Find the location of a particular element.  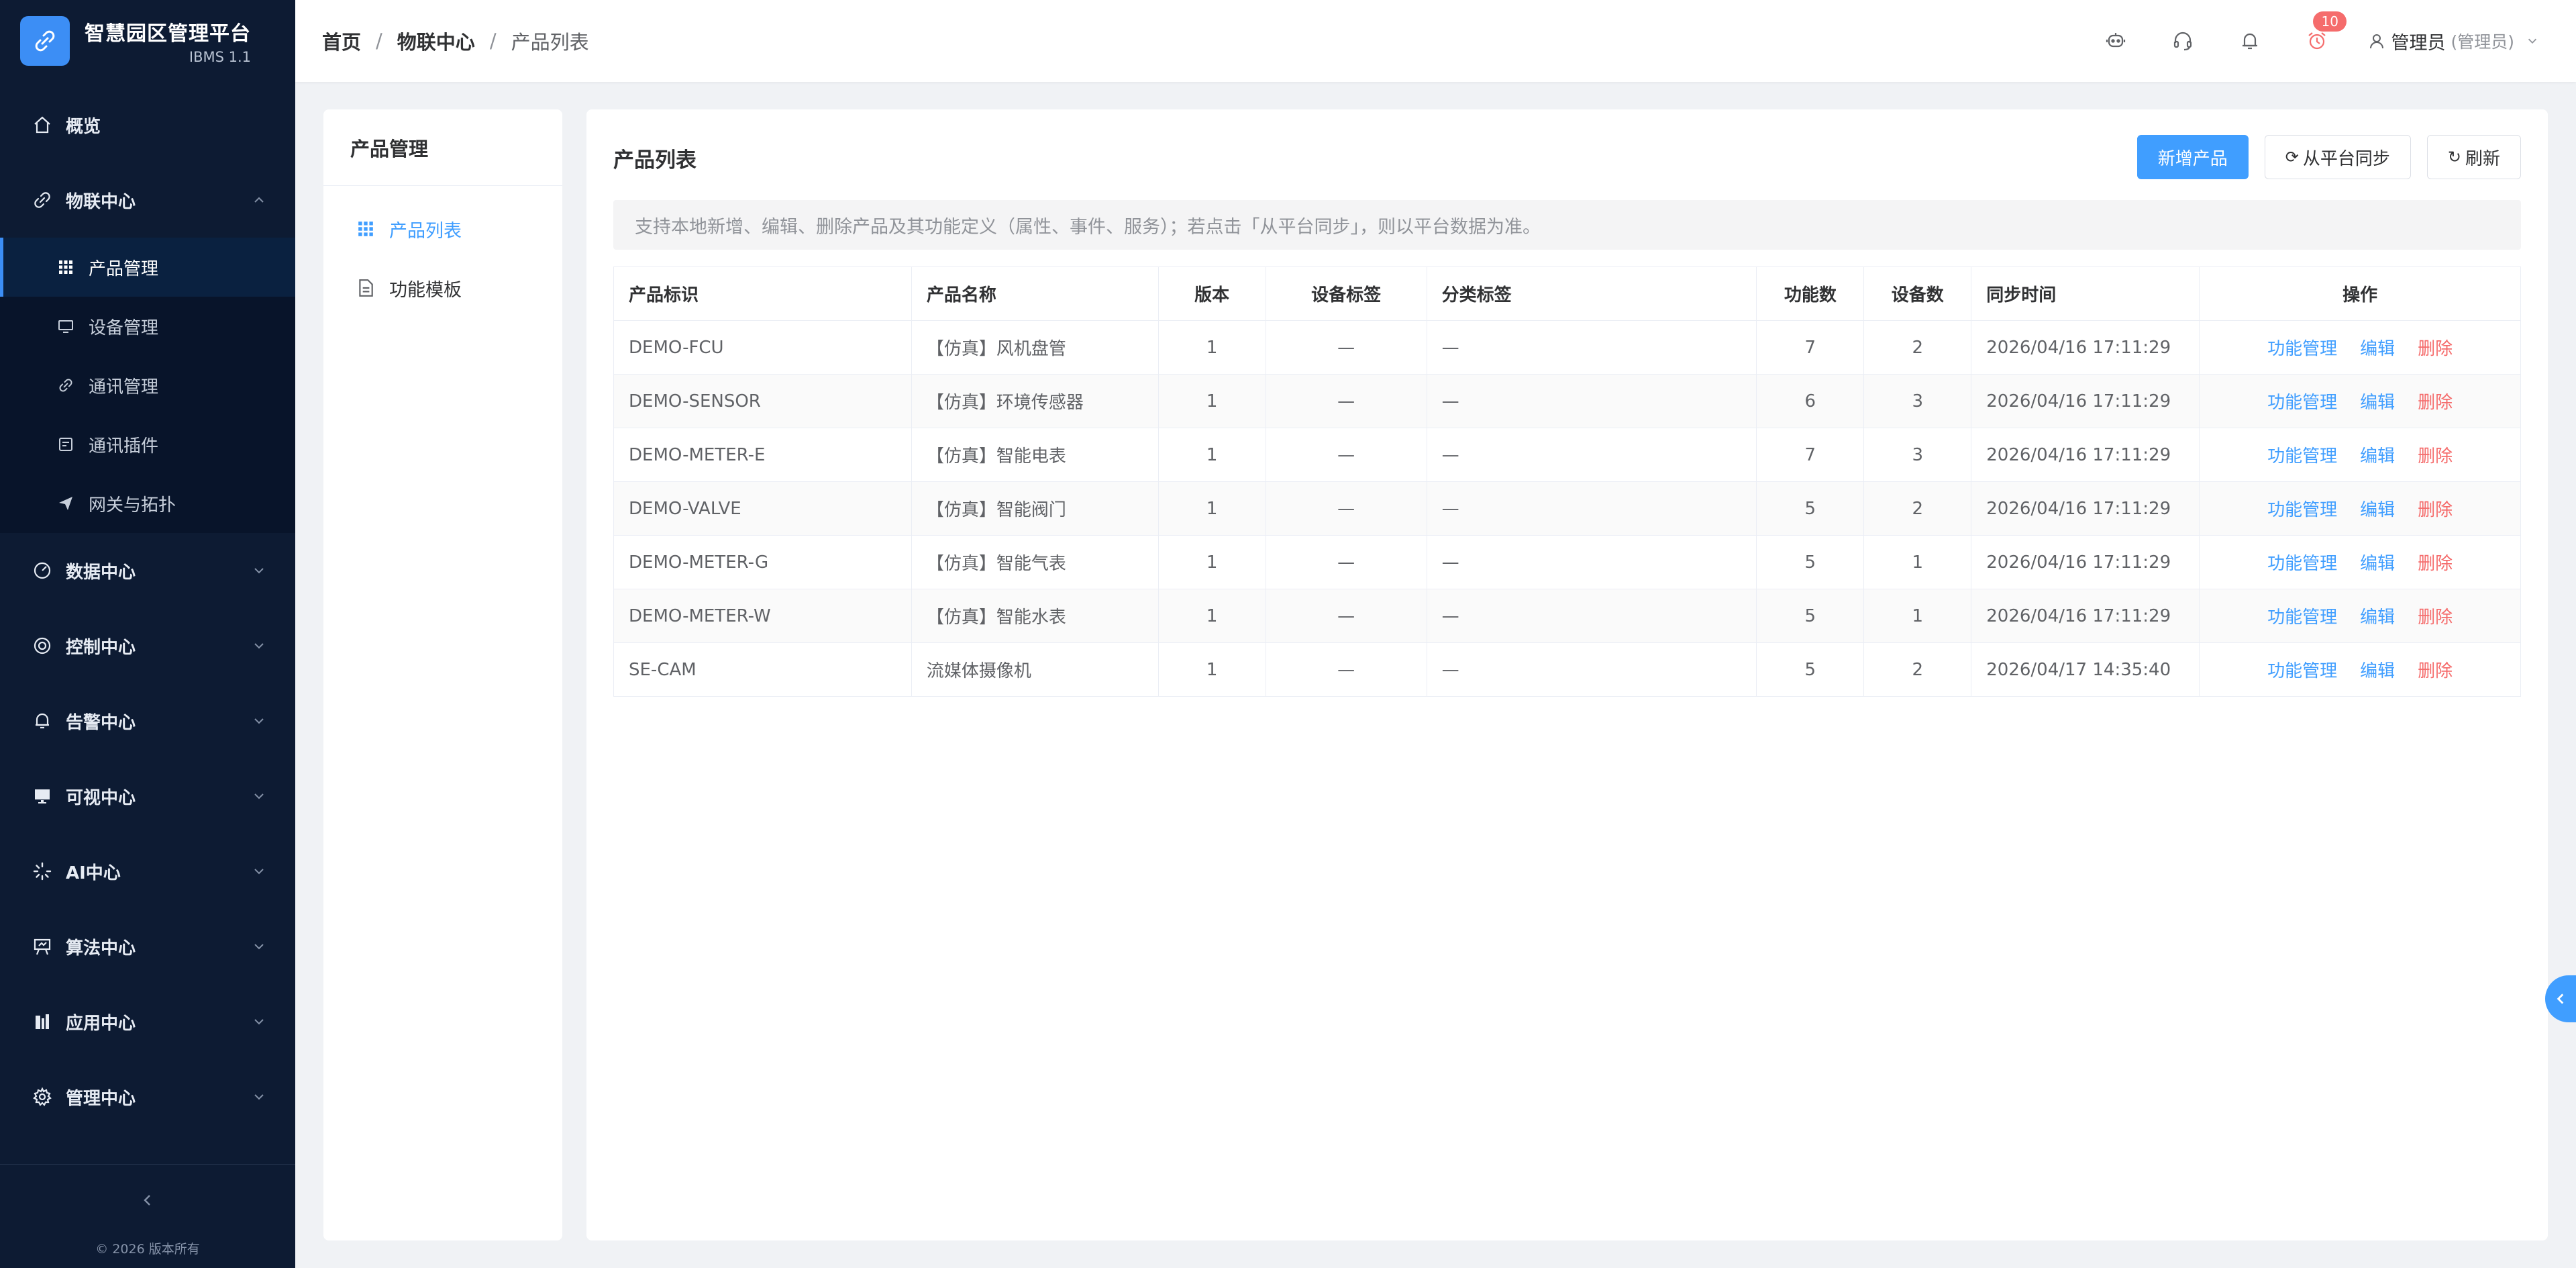

sidebar-item-label: 通讯管理 is located at coordinates (124, 387).